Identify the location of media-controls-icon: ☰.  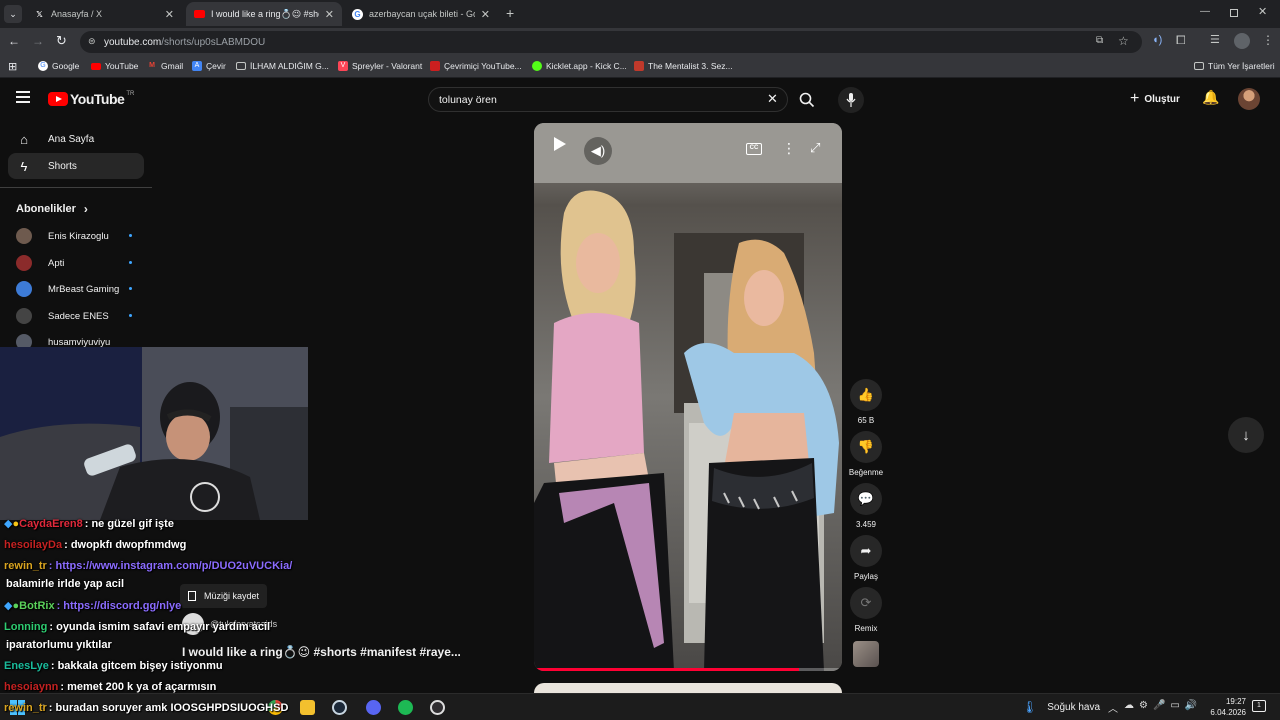
(1215, 39).